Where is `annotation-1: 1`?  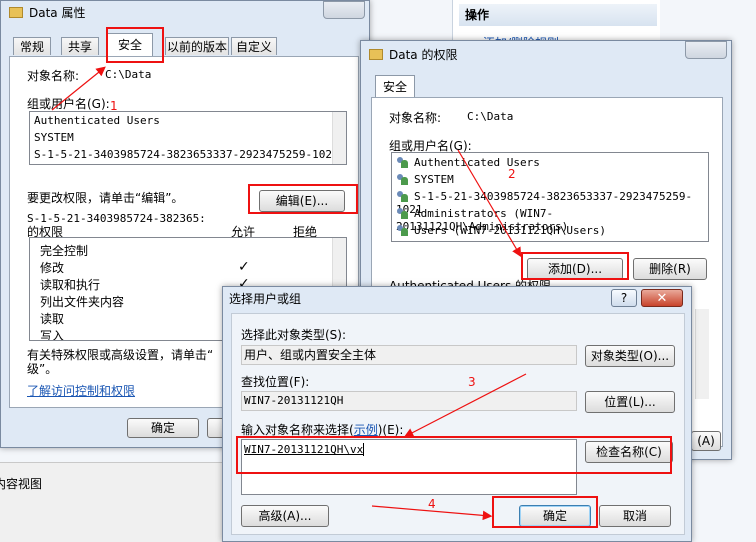 annotation-1: 1 is located at coordinates (114, 106).